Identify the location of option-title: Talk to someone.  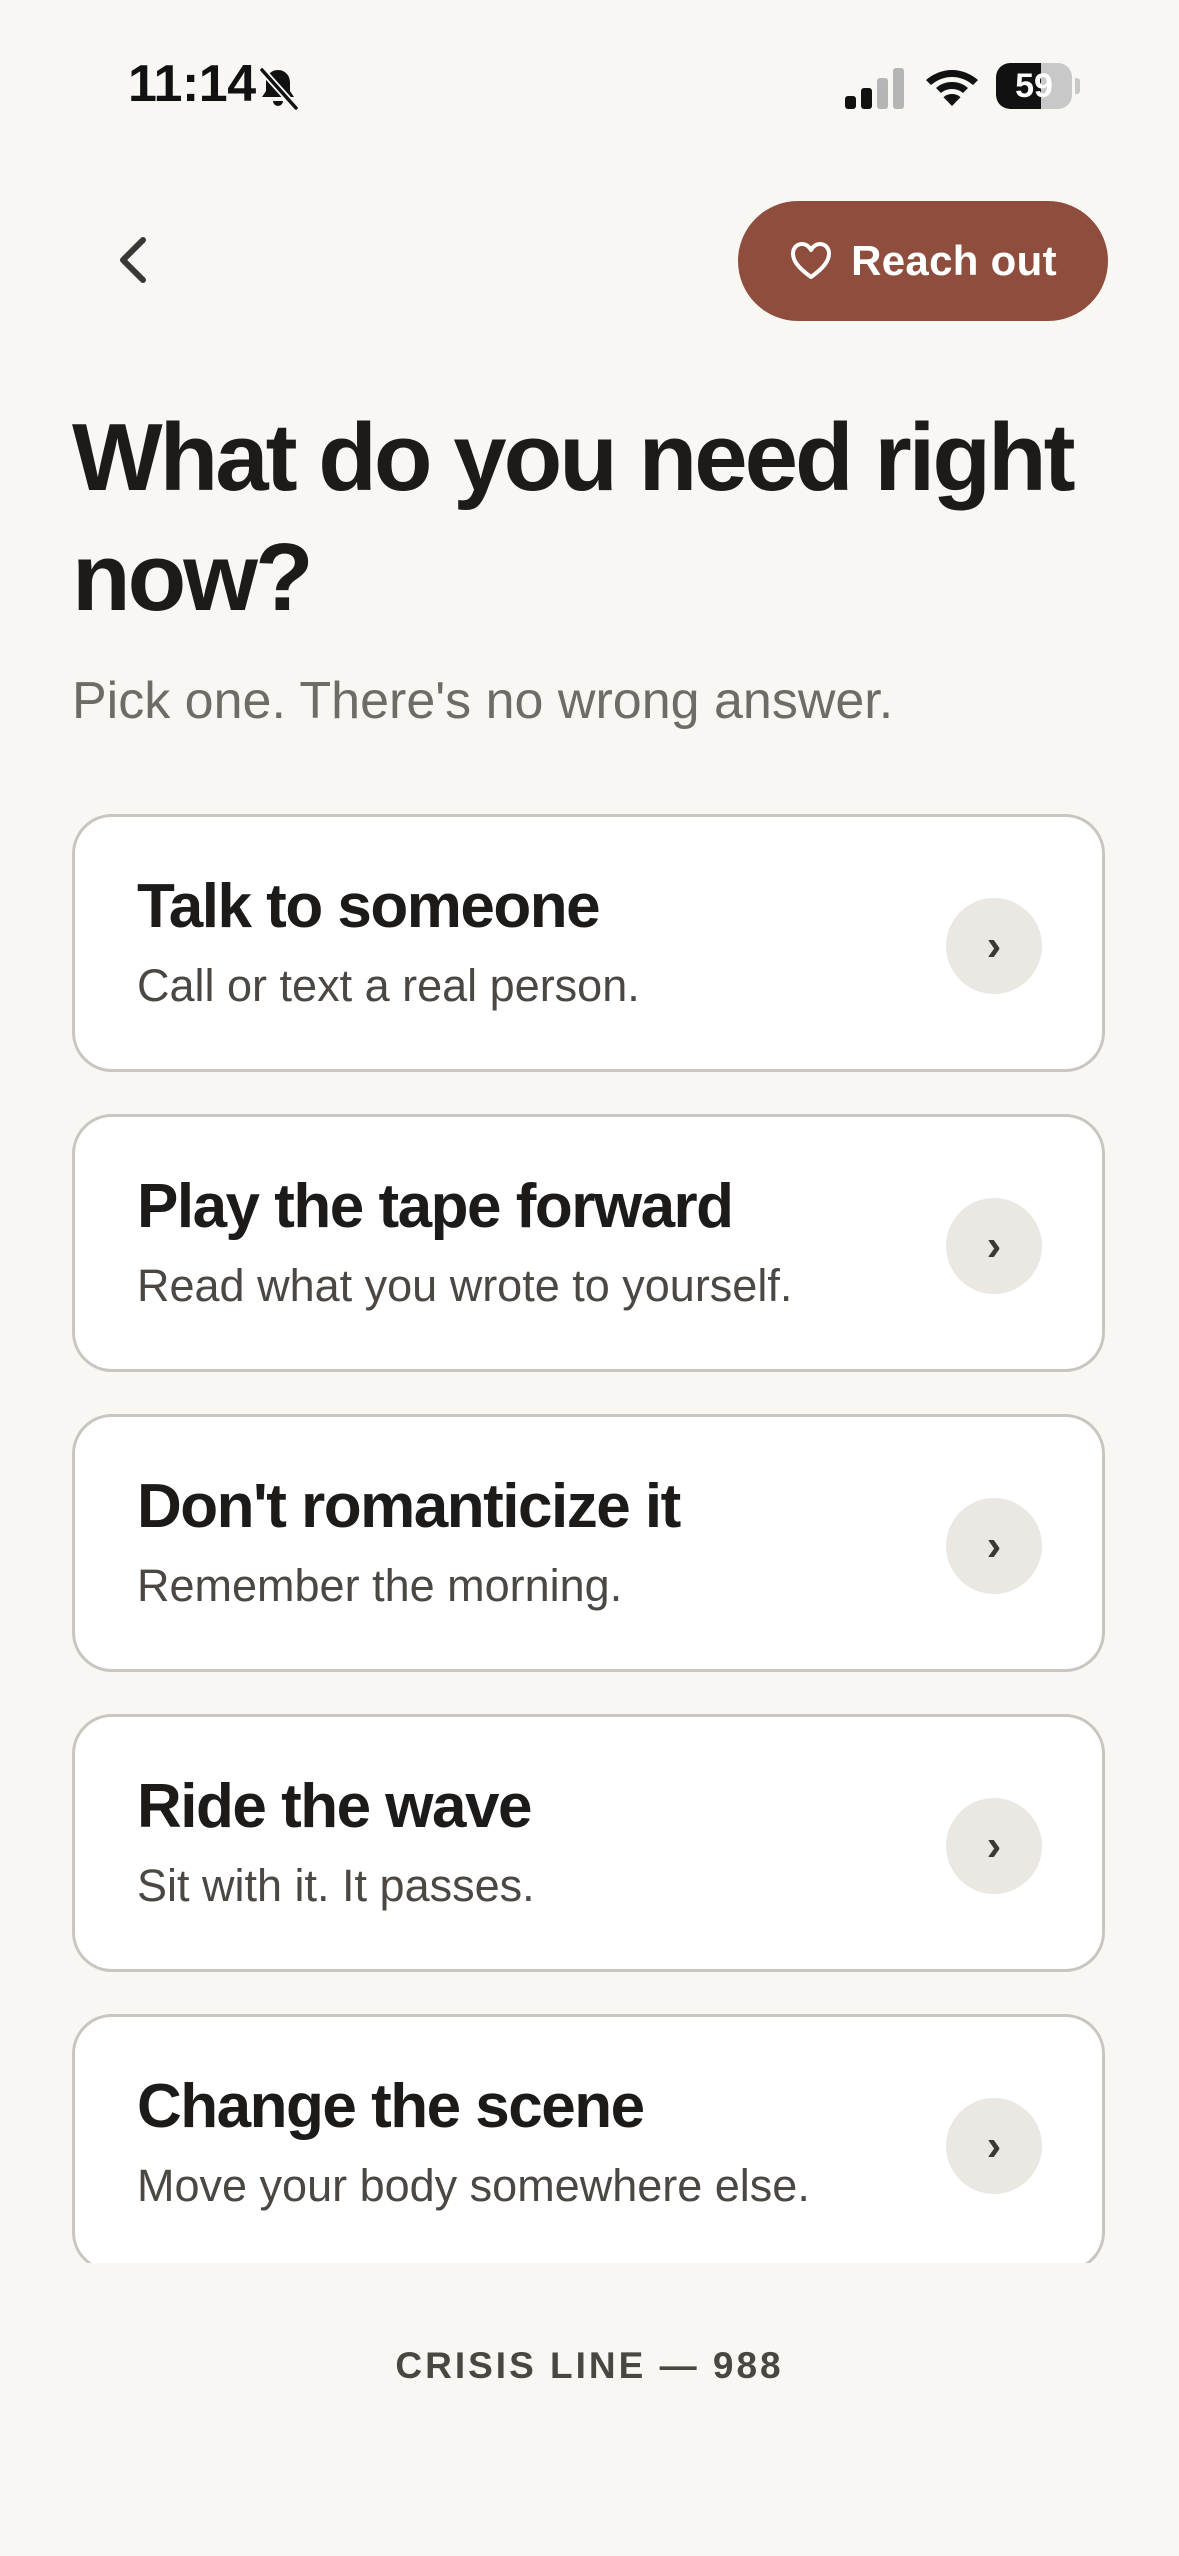
(369, 906).